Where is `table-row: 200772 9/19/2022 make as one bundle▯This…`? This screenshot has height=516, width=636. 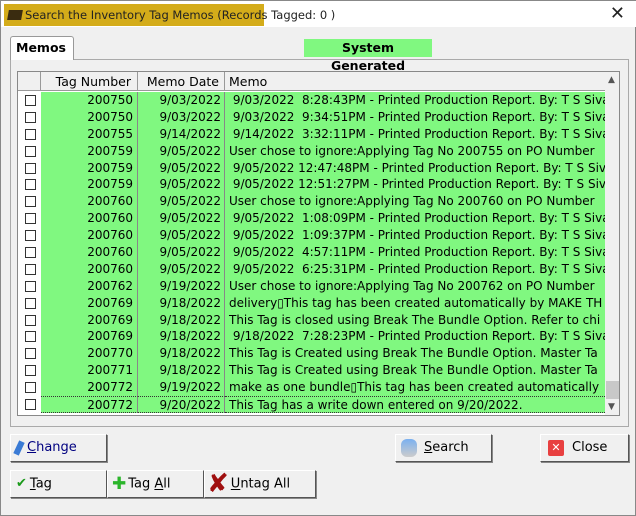
table-row: 200772 9/19/2022 make as one bundle▯This… is located at coordinates (311, 388).